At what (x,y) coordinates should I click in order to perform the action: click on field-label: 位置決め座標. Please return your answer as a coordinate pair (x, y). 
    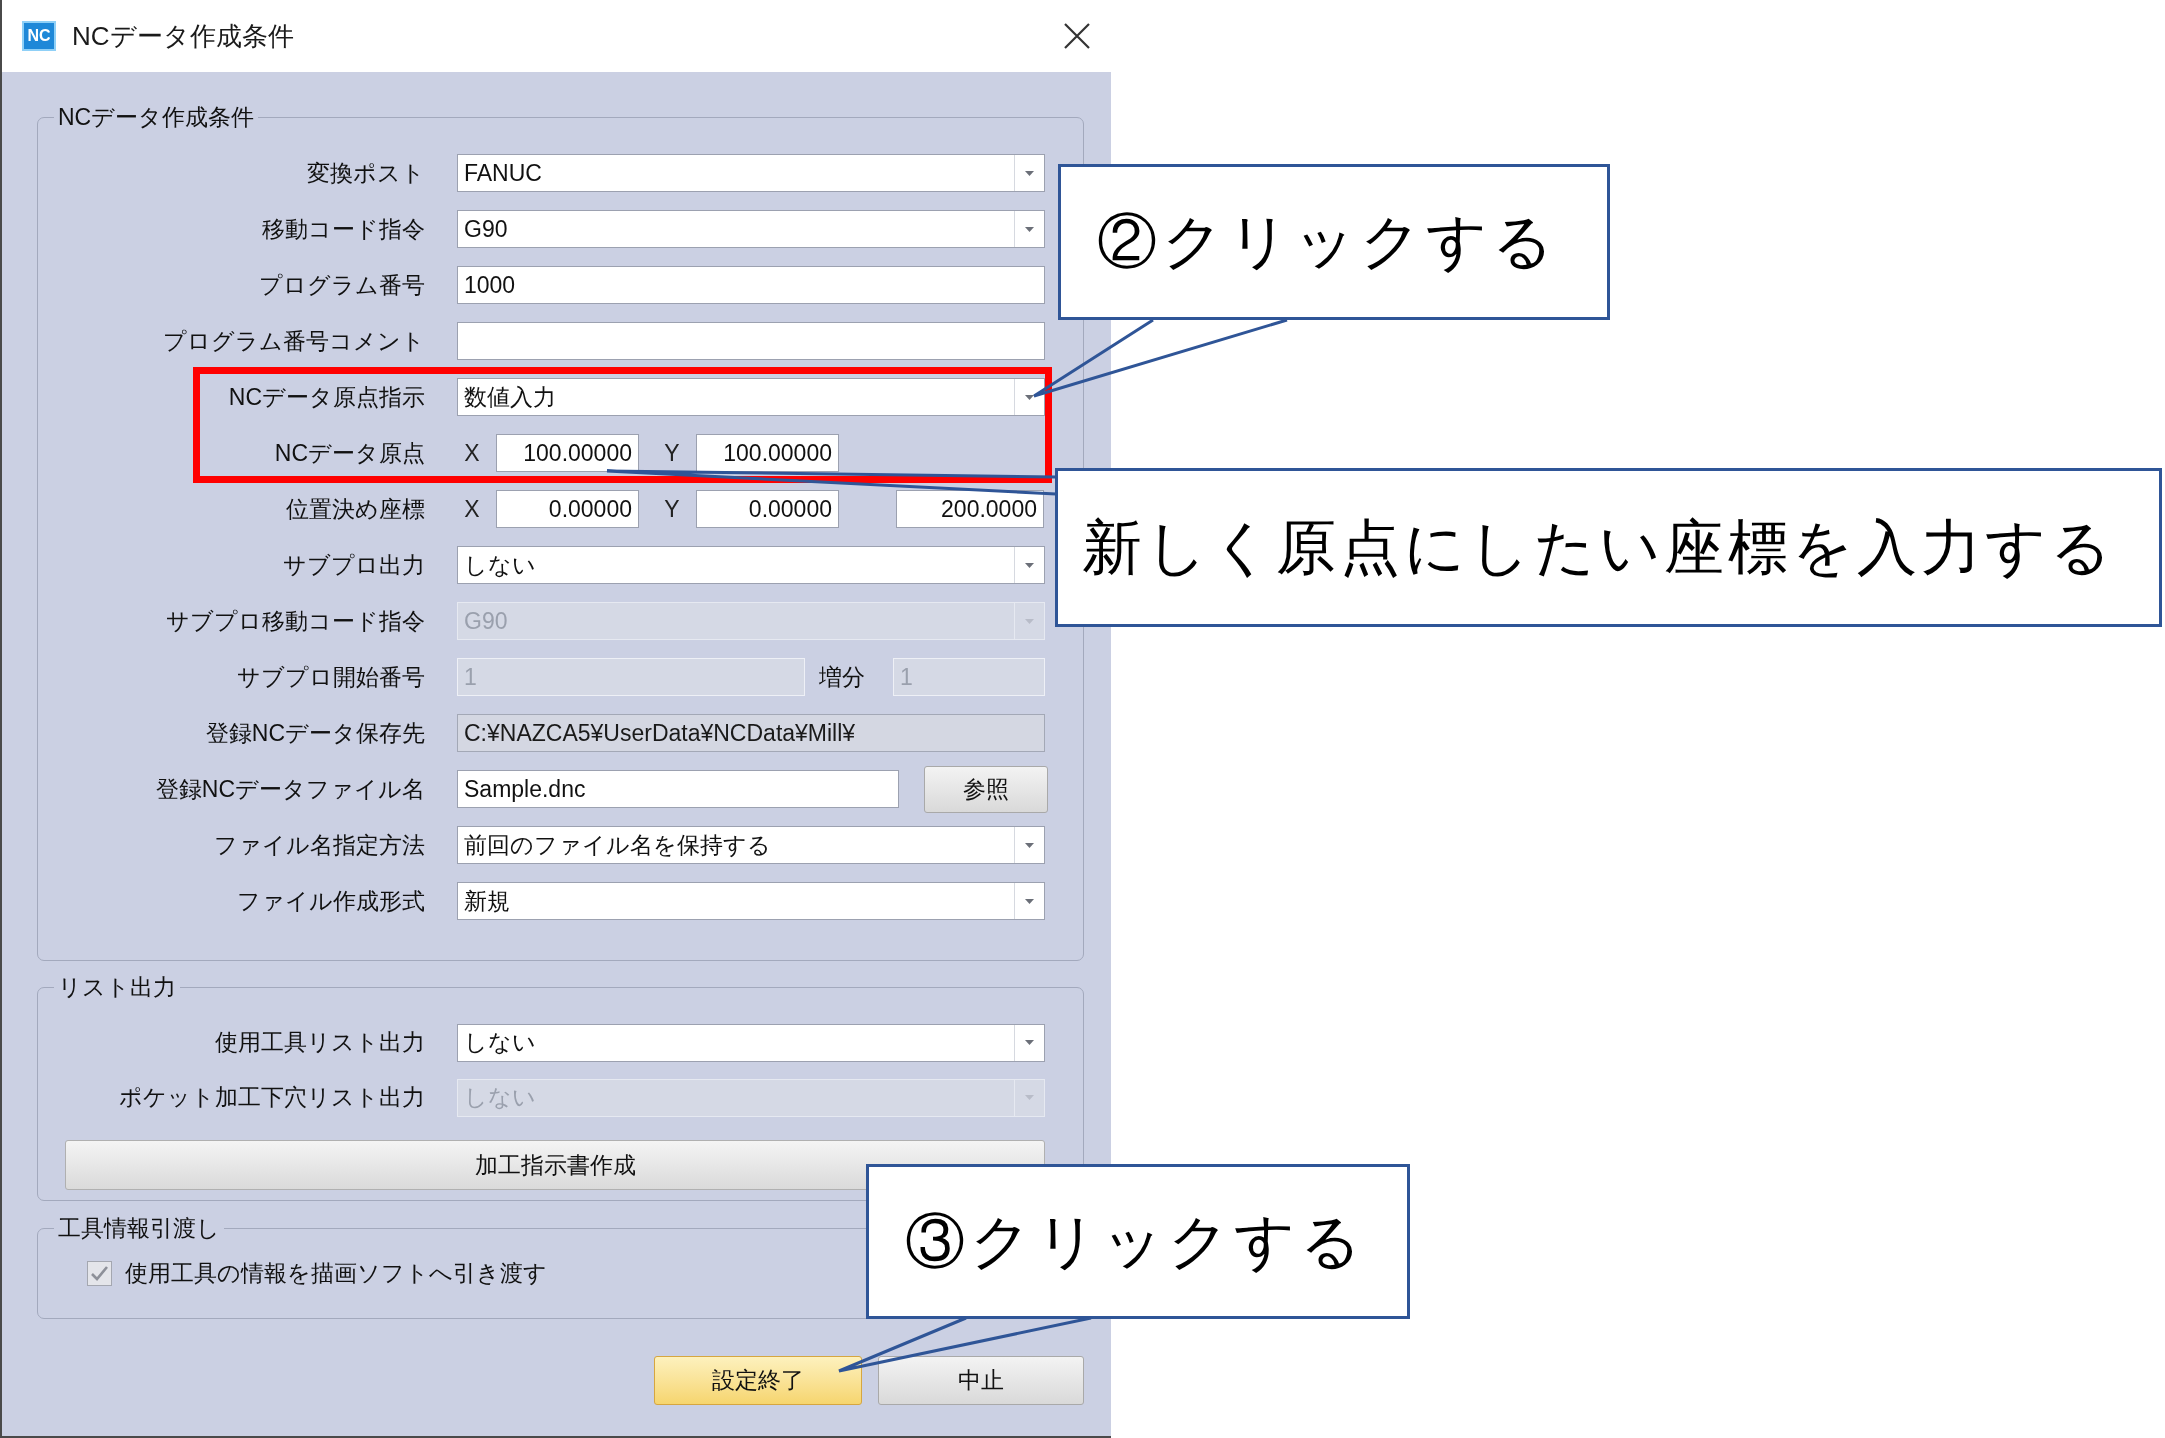
    Looking at the image, I should click on (355, 509).